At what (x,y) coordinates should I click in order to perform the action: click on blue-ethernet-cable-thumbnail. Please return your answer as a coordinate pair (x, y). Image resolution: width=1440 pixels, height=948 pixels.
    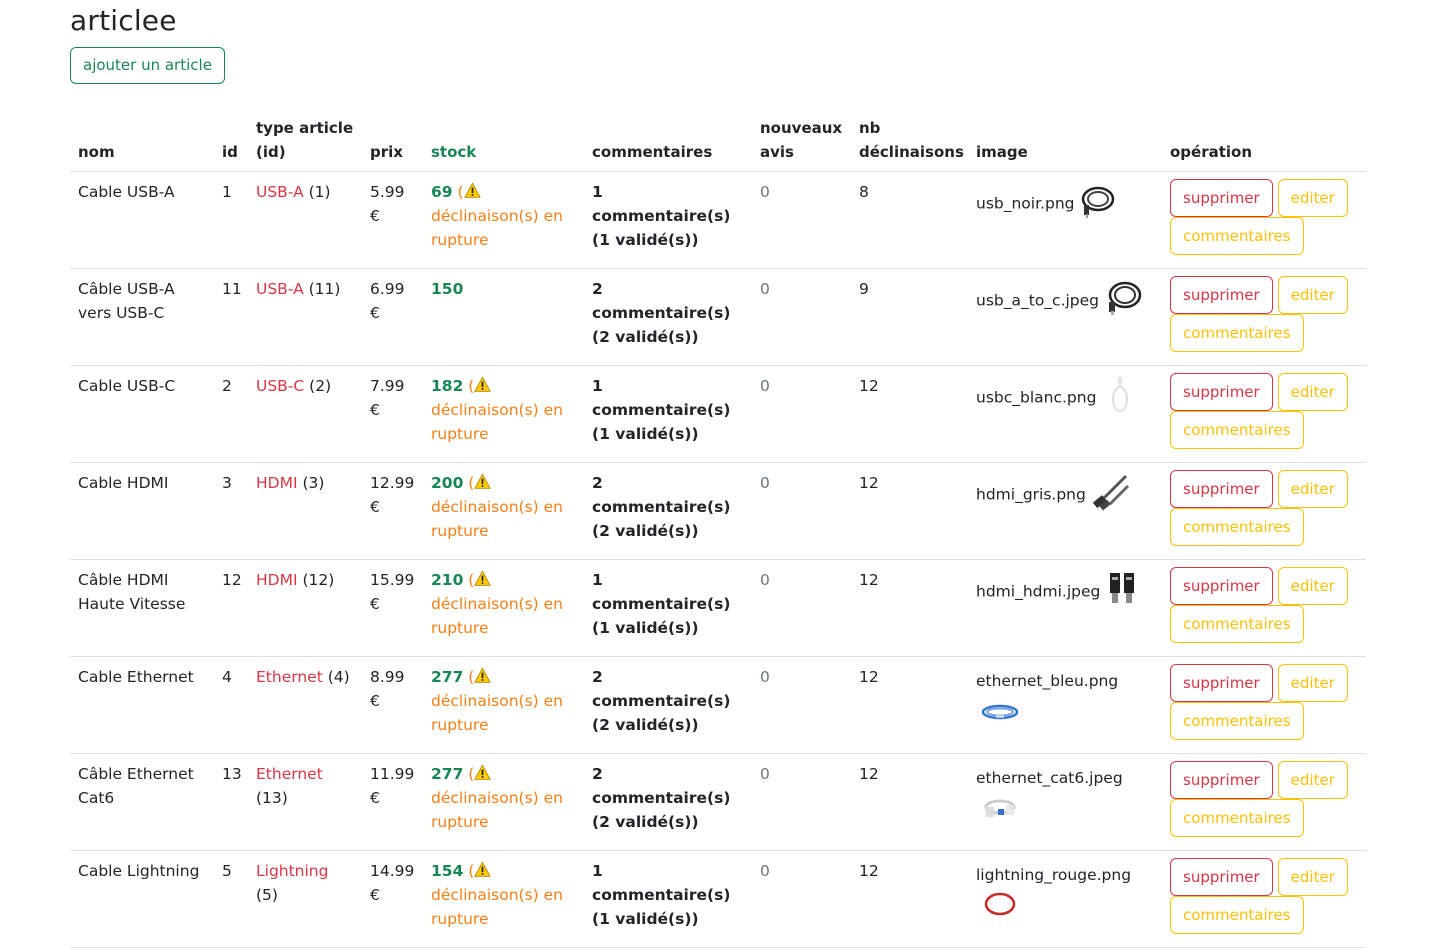
    Looking at the image, I should click on (1000, 710).